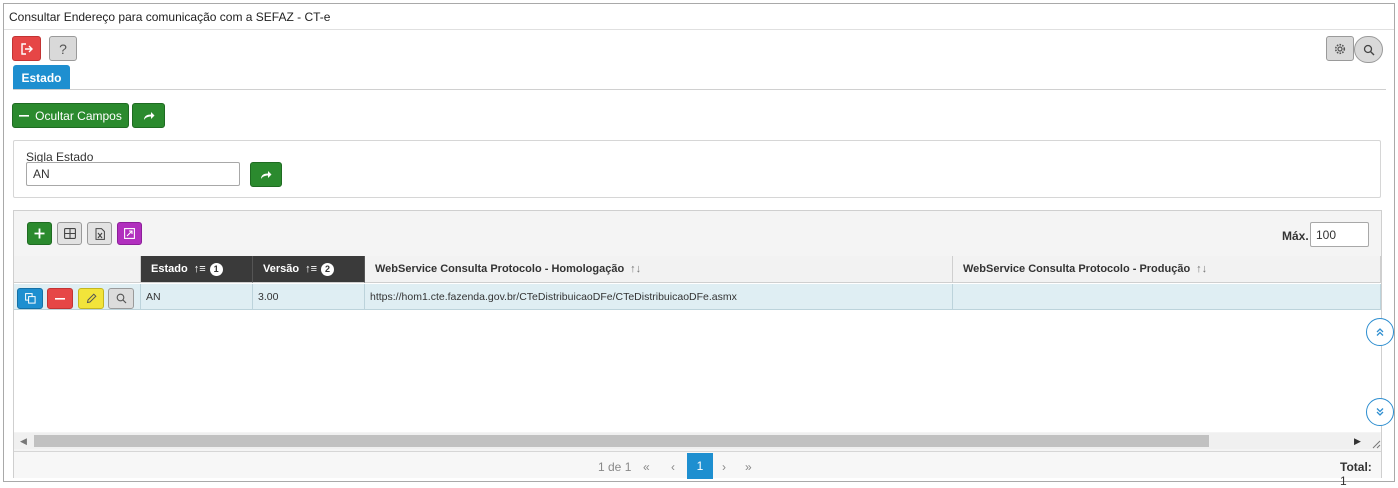 Image resolution: width=1398 pixels, height=488 pixels. Describe the element at coordinates (77, 269) in the screenshot. I see `actions-column-header` at that location.